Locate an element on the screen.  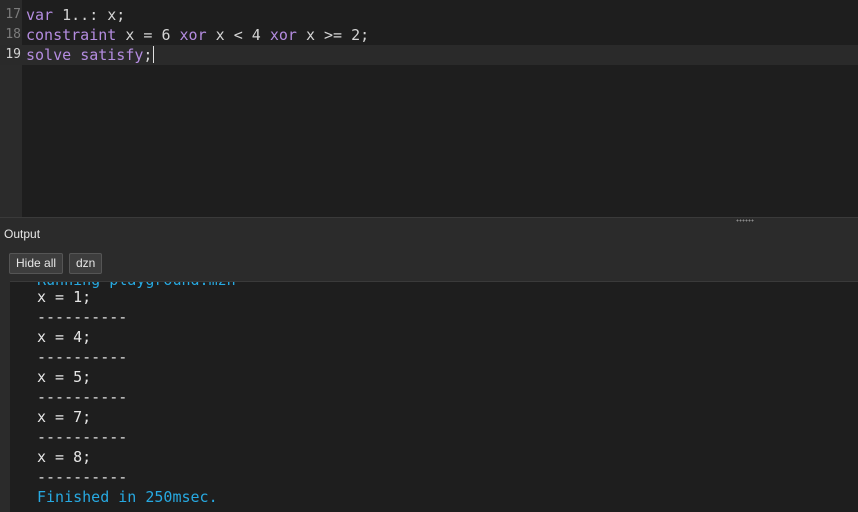
keyword-token: var is located at coordinates (40, 15).